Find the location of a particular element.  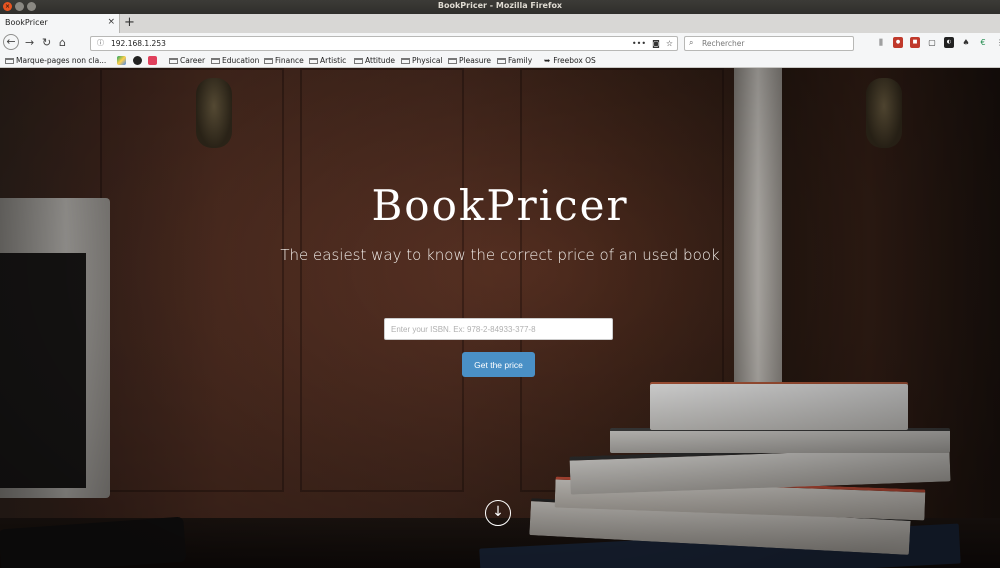

addon-green-icon: € is located at coordinates (983, 42).